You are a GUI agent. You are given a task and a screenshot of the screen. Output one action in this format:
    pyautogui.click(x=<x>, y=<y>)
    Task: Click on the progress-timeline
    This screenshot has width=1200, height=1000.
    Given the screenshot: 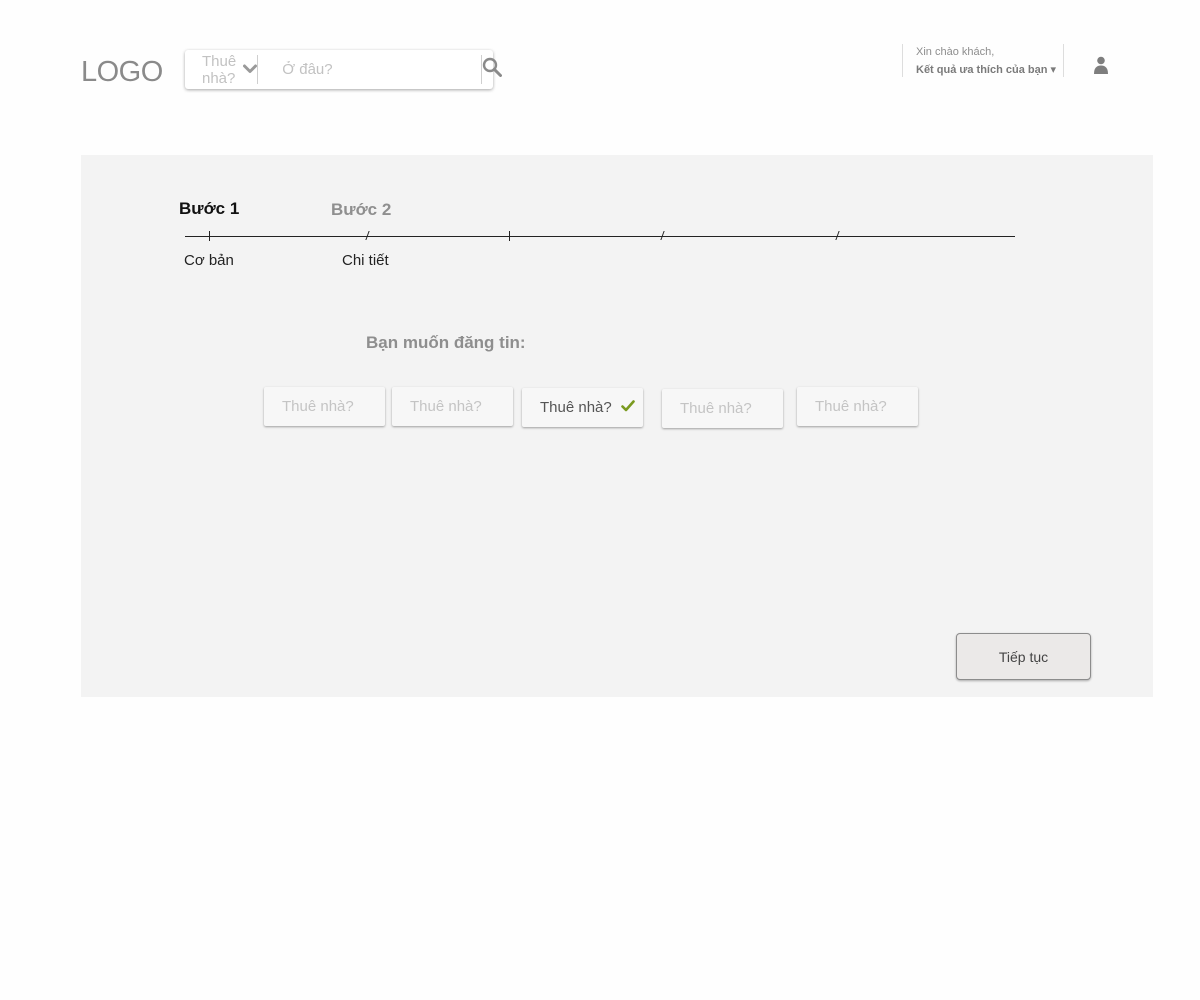 What is the action you would take?
    pyautogui.click(x=600, y=236)
    